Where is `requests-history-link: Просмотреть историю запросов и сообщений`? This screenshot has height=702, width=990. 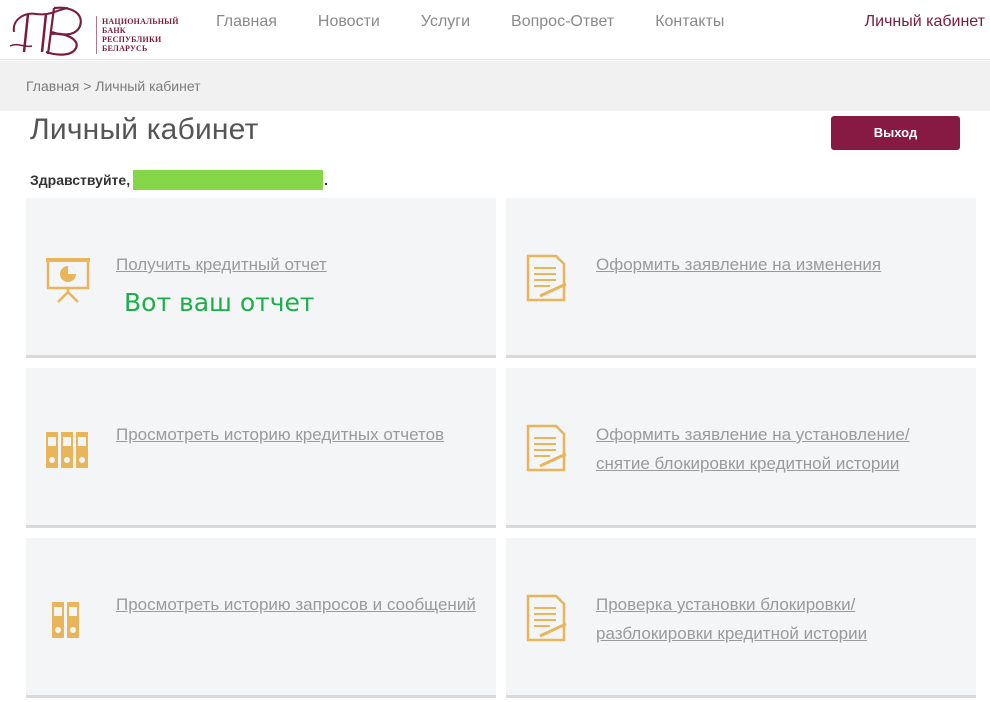
requests-history-link: Просмотреть историю запросов и сообщений is located at coordinates (296, 604).